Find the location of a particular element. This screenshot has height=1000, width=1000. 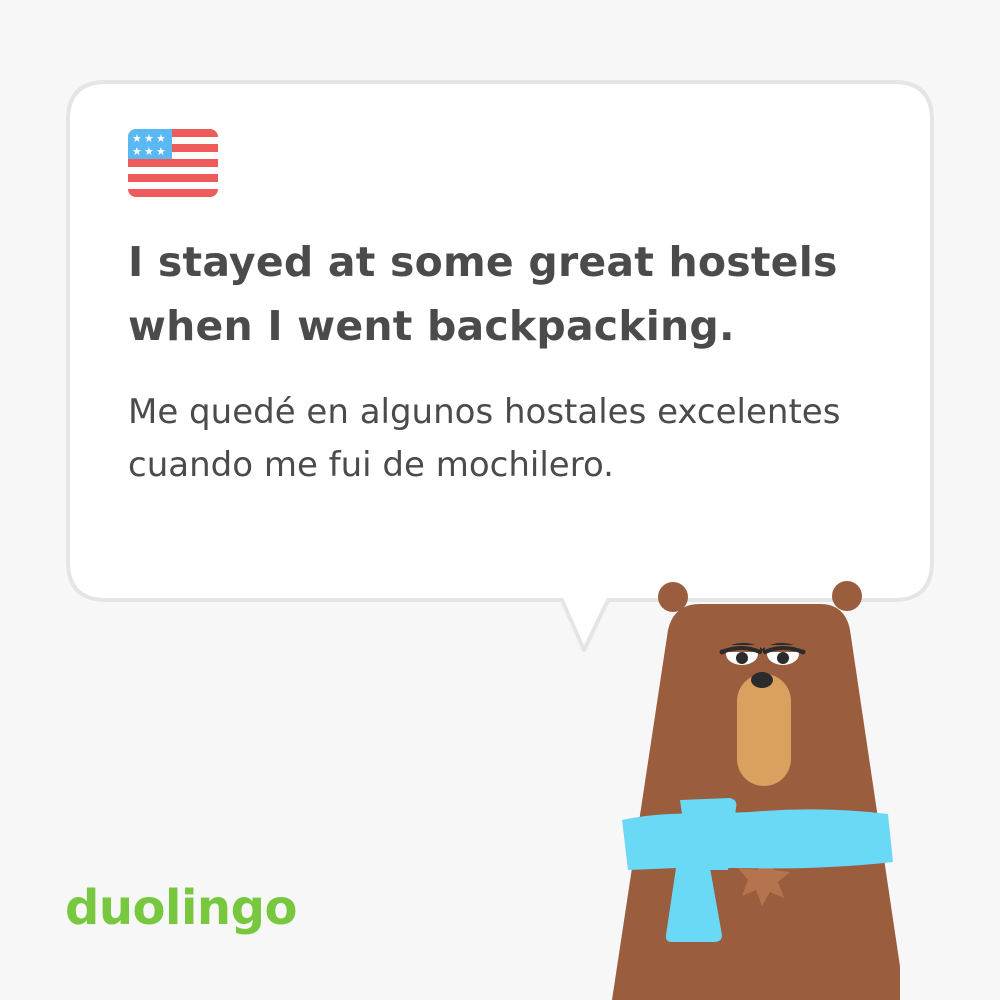

bear-nose is located at coordinates (762, 680).